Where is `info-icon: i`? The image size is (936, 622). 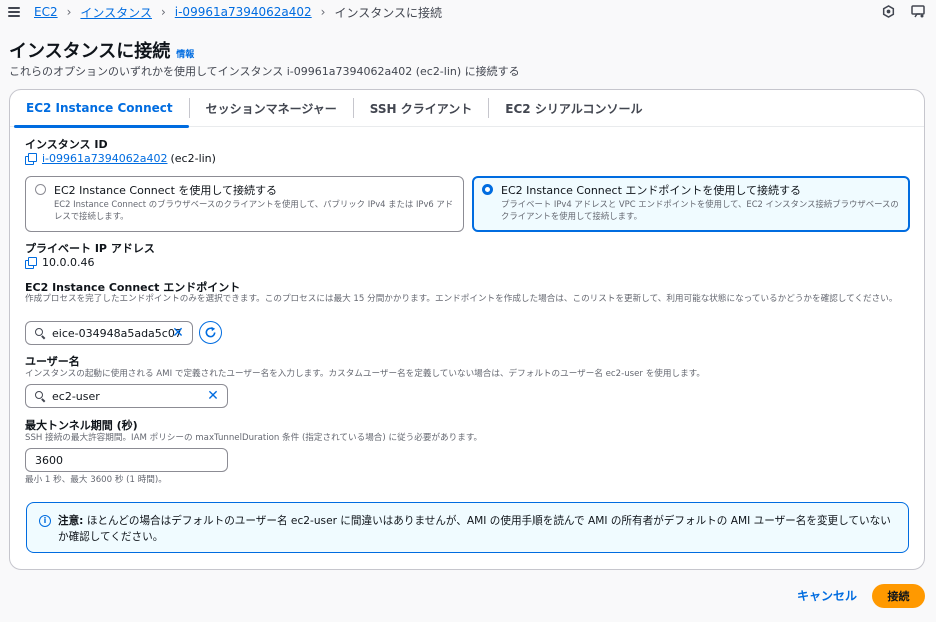
info-icon: i is located at coordinates (45, 521).